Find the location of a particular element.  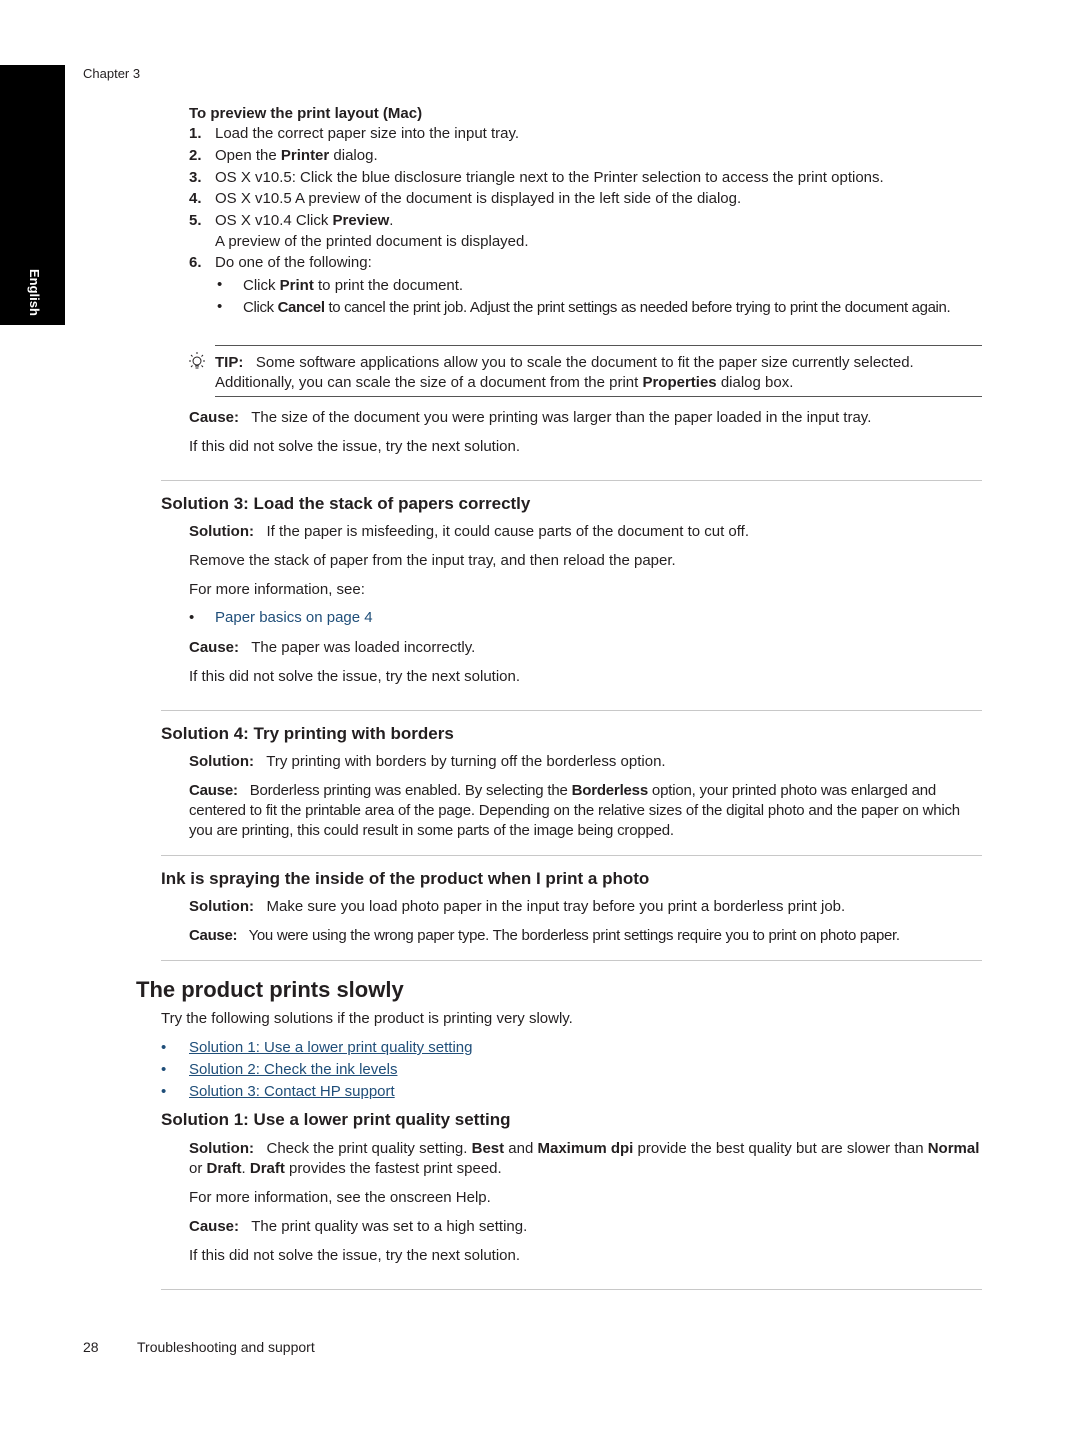

tip-top-rule is located at coordinates (598, 345).